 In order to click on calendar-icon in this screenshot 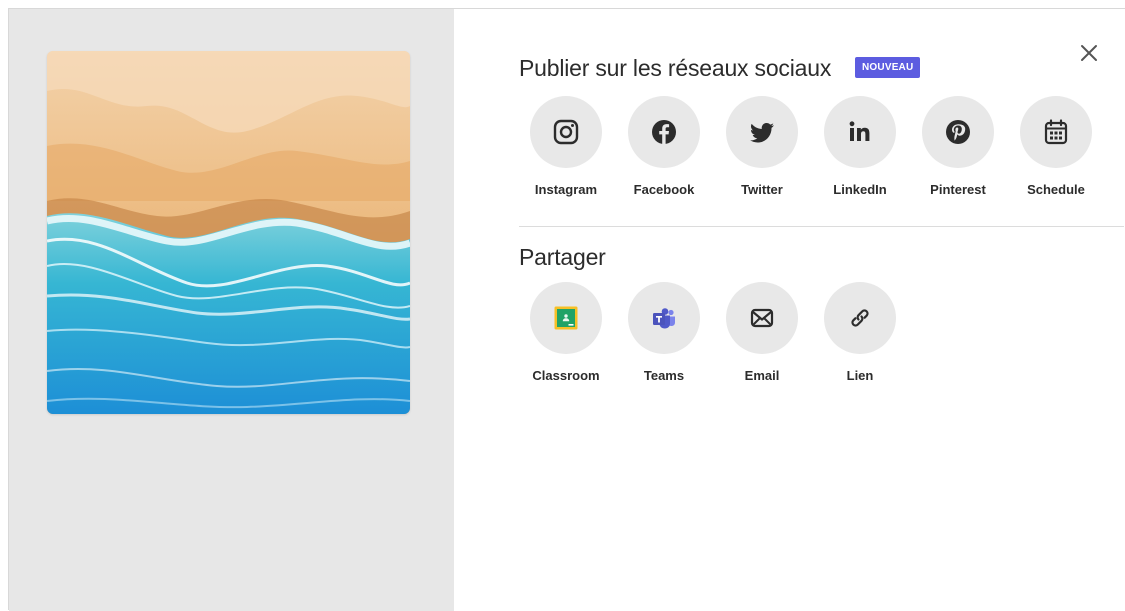, I will do `click(1056, 132)`.